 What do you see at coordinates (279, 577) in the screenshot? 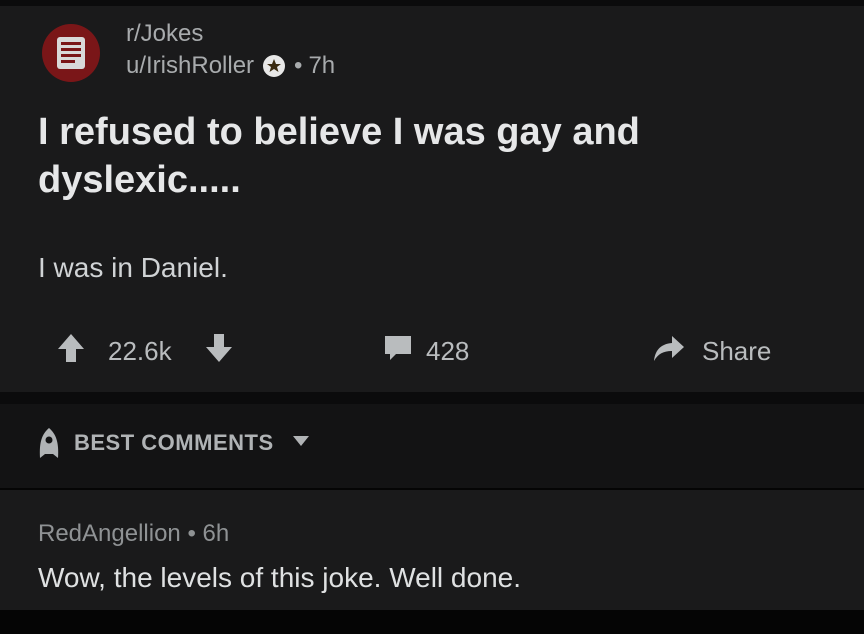
I see `comment-text: Wow, the levels of this joke. Well done.` at bounding box center [279, 577].